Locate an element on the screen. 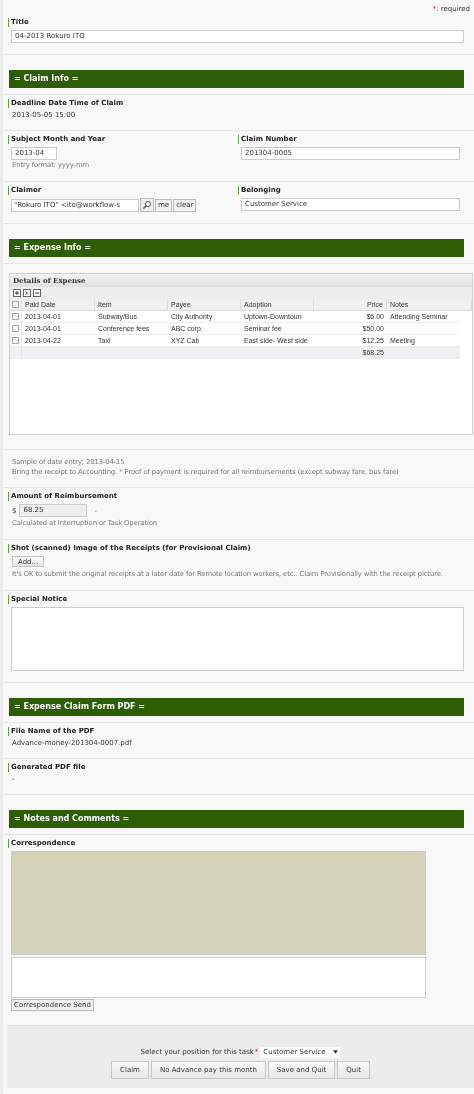  notice-textarea is located at coordinates (237, 639).